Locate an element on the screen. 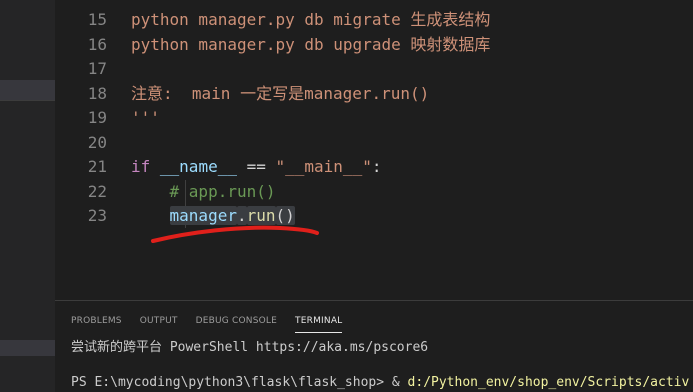  line-code: manager.run() is located at coordinates (213, 216).